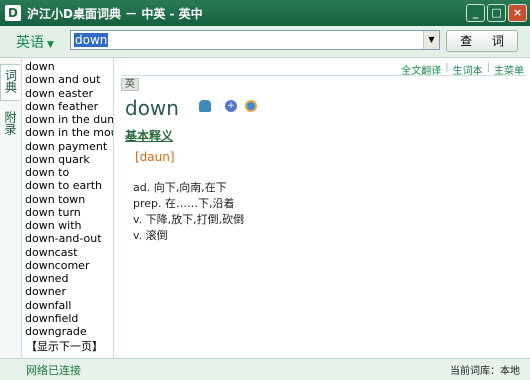 The height and width of the screenshot is (380, 530). I want to click on list-item: down feather, so click(67, 106).